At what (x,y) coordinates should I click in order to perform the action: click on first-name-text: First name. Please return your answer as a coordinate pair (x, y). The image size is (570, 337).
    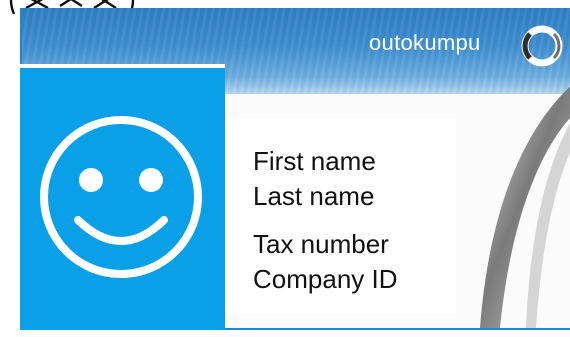
    Looking at the image, I should click on (314, 161).